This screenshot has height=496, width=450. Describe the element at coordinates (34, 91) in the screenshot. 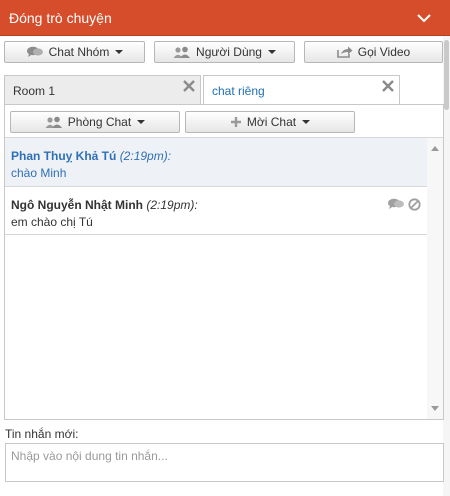

I see `tab-label: Room 1` at that location.